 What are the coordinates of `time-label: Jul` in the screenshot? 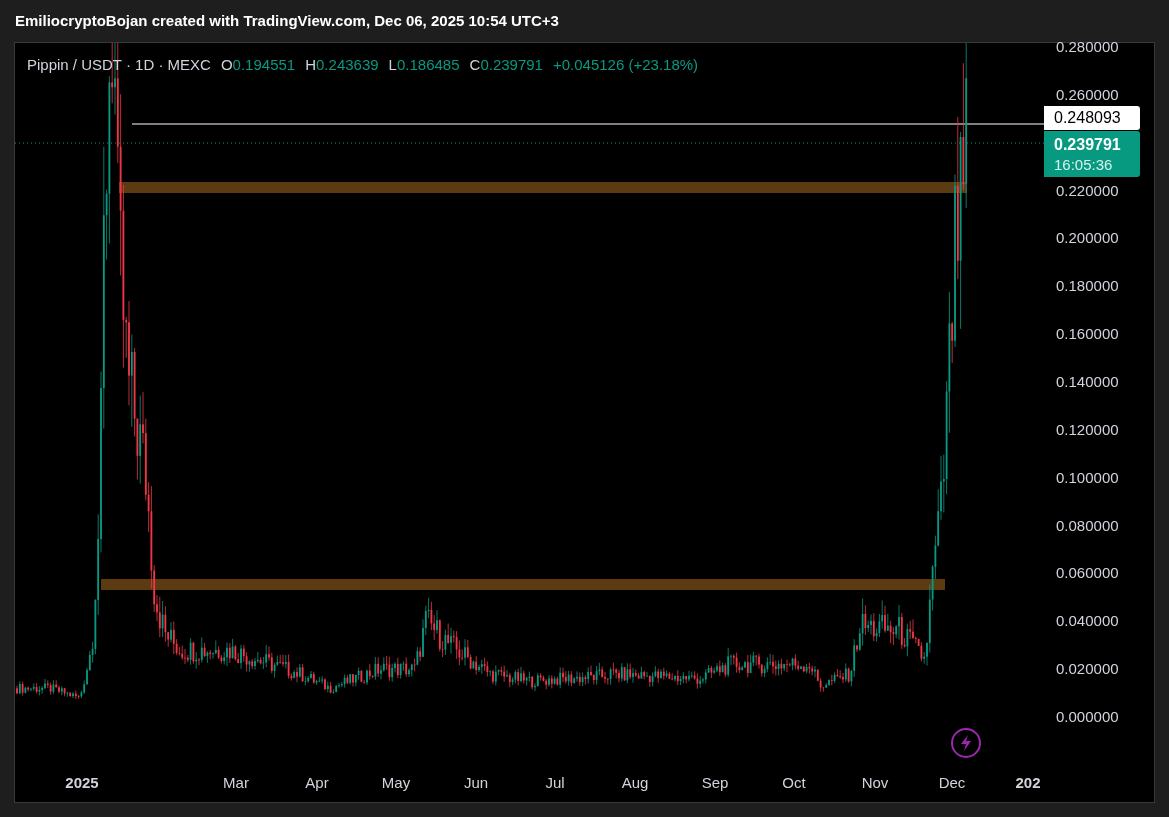 It's located at (555, 783).